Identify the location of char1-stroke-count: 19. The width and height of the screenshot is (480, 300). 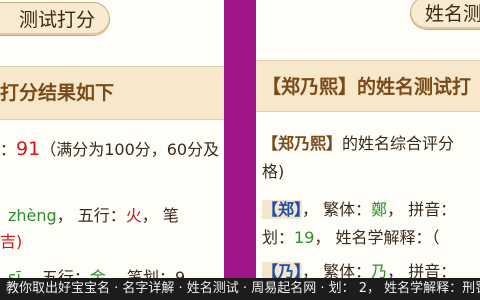
(304, 237).